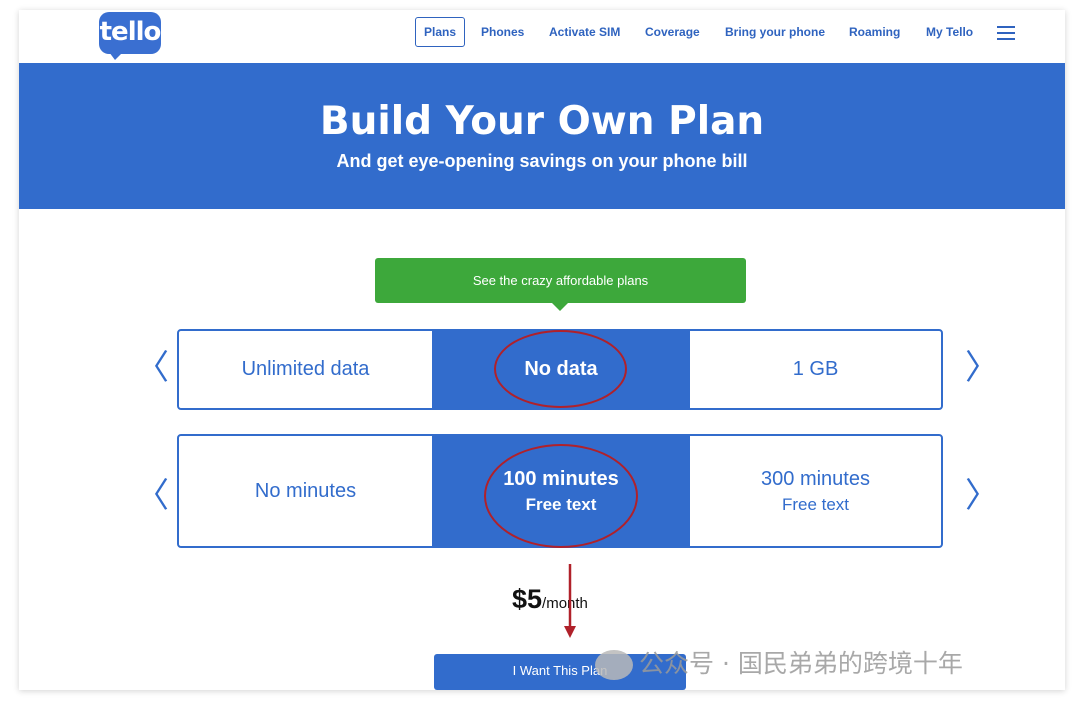 The width and height of the screenshot is (1080, 704). What do you see at coordinates (982, 496) in the screenshot?
I see `minutes-next-arrow-icon: 〉` at bounding box center [982, 496].